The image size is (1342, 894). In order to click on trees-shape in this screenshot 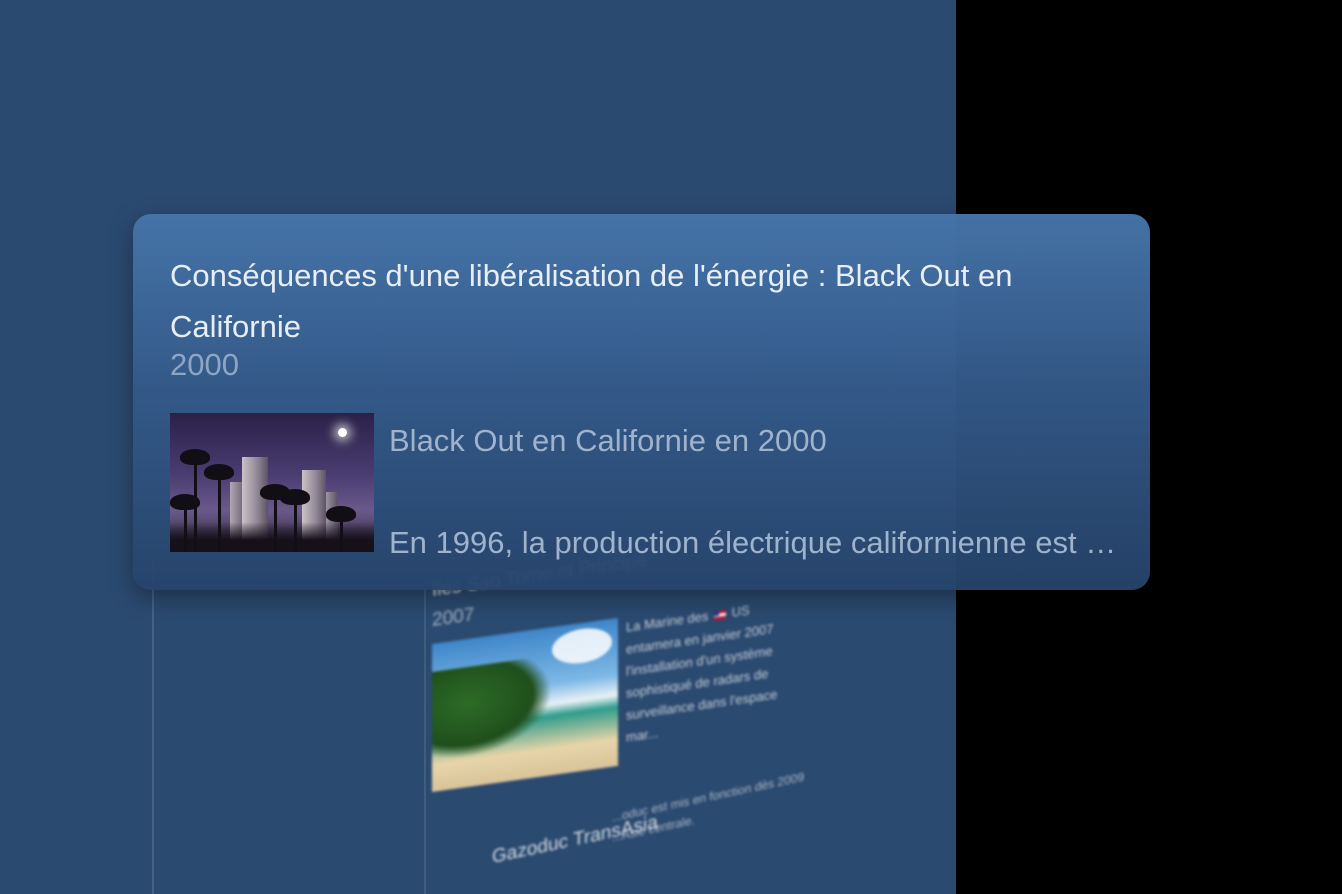, I will do `click(492, 708)`.